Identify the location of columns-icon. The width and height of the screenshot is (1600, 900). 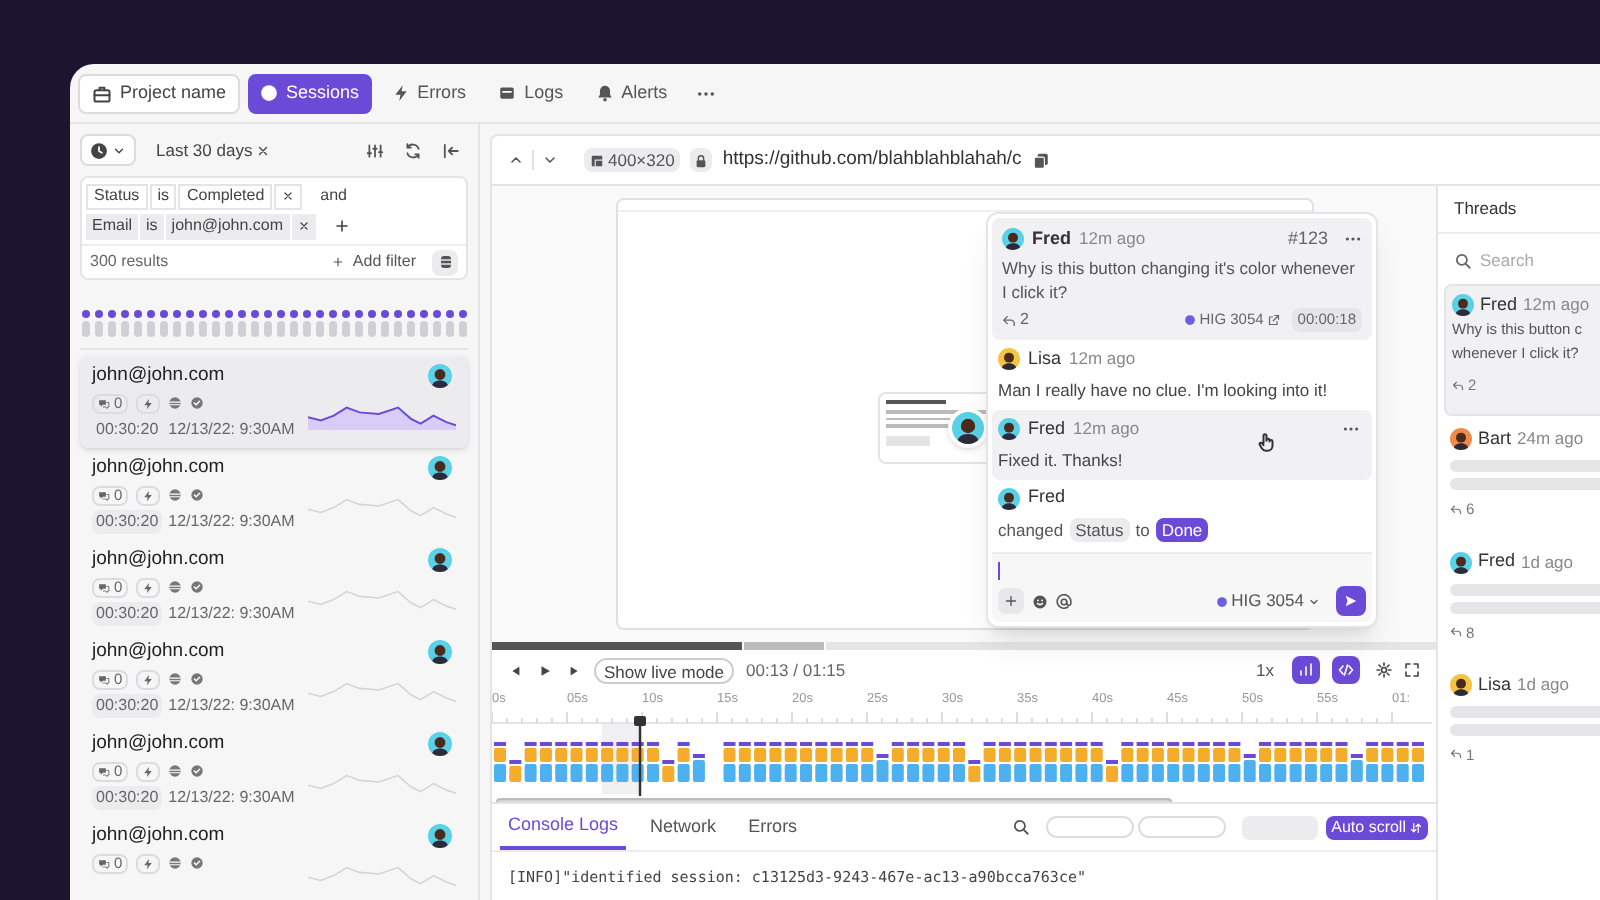
(375, 150).